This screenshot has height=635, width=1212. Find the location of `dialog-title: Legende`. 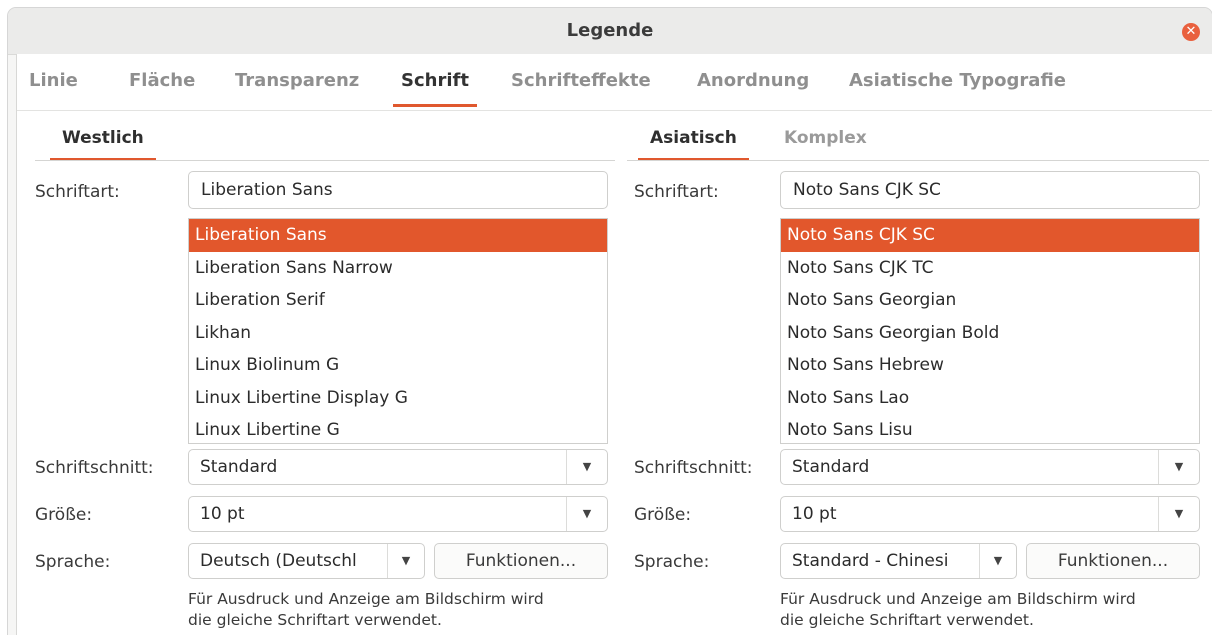

dialog-title: Legende is located at coordinates (610, 30).